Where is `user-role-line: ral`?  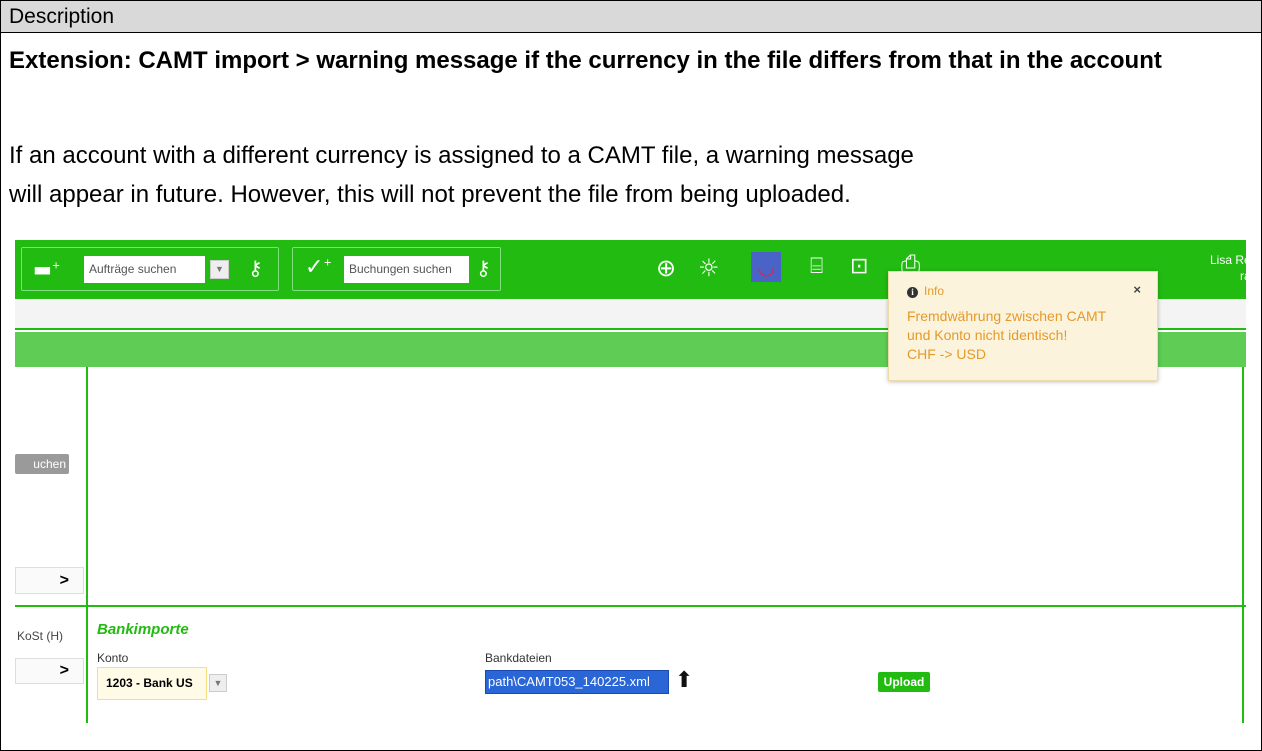 user-role-line: ral is located at coordinates (1243, 276).